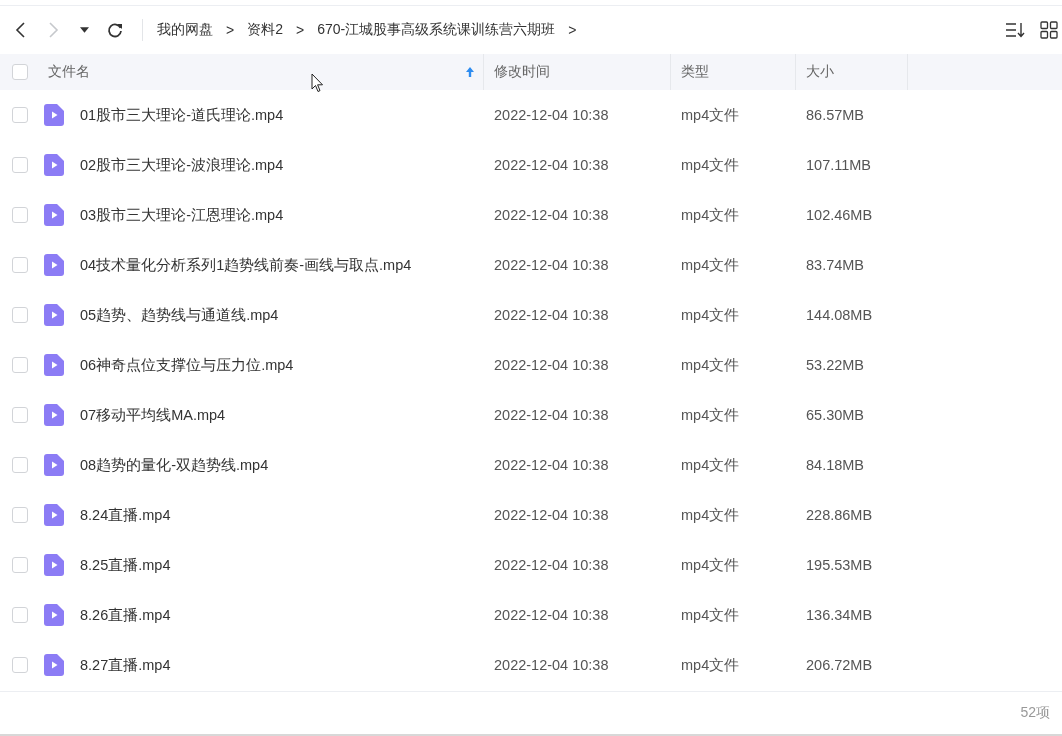 This screenshot has height=736, width=1062. Describe the element at coordinates (125, 615) in the screenshot. I see `file-name: 8.26直播.mp4` at that location.